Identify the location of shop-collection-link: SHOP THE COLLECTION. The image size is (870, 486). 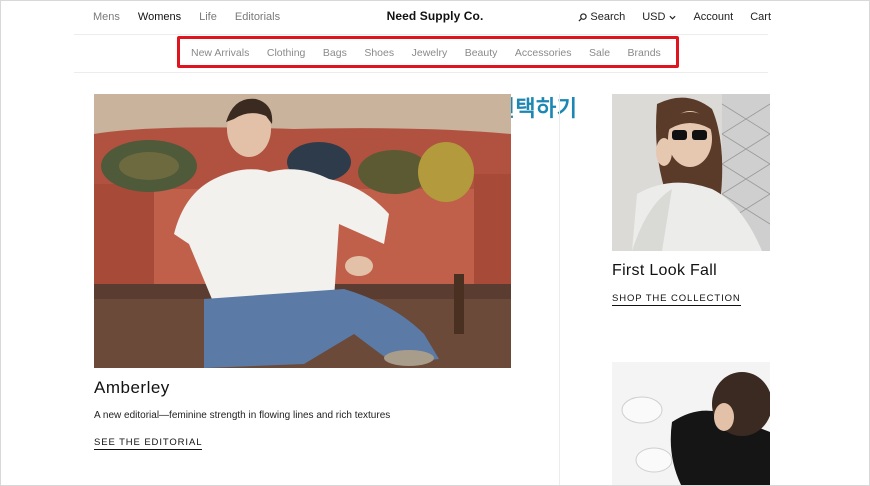
(676, 299).